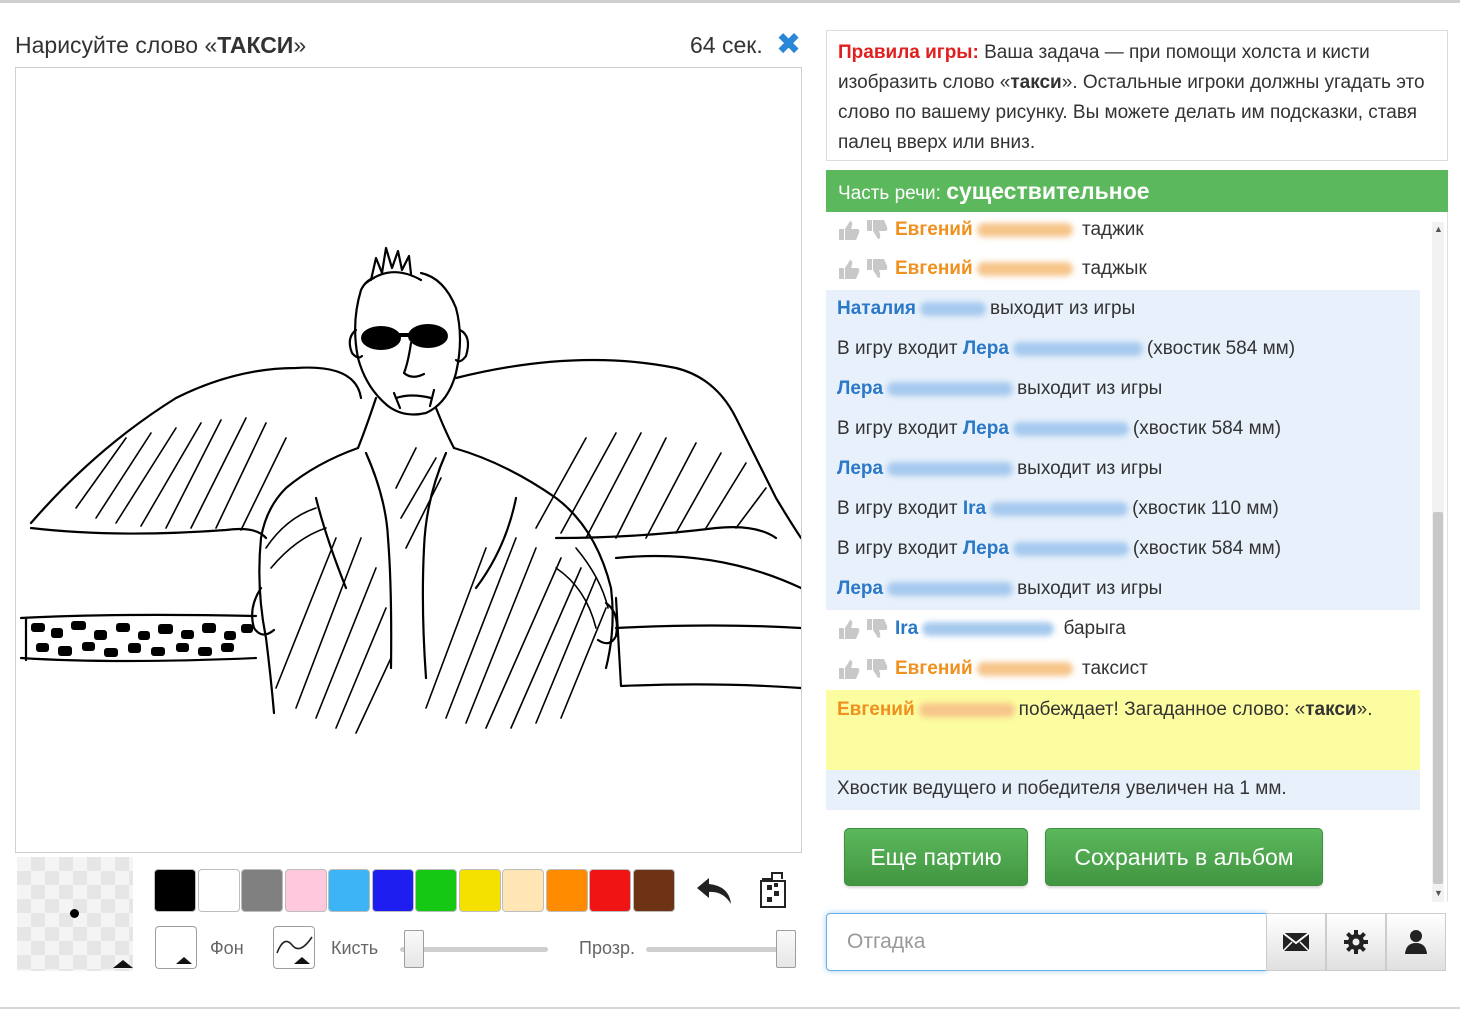 The height and width of the screenshot is (1011, 1460). Describe the element at coordinates (610, 890) in the screenshot. I see `color-swatch-red` at that location.